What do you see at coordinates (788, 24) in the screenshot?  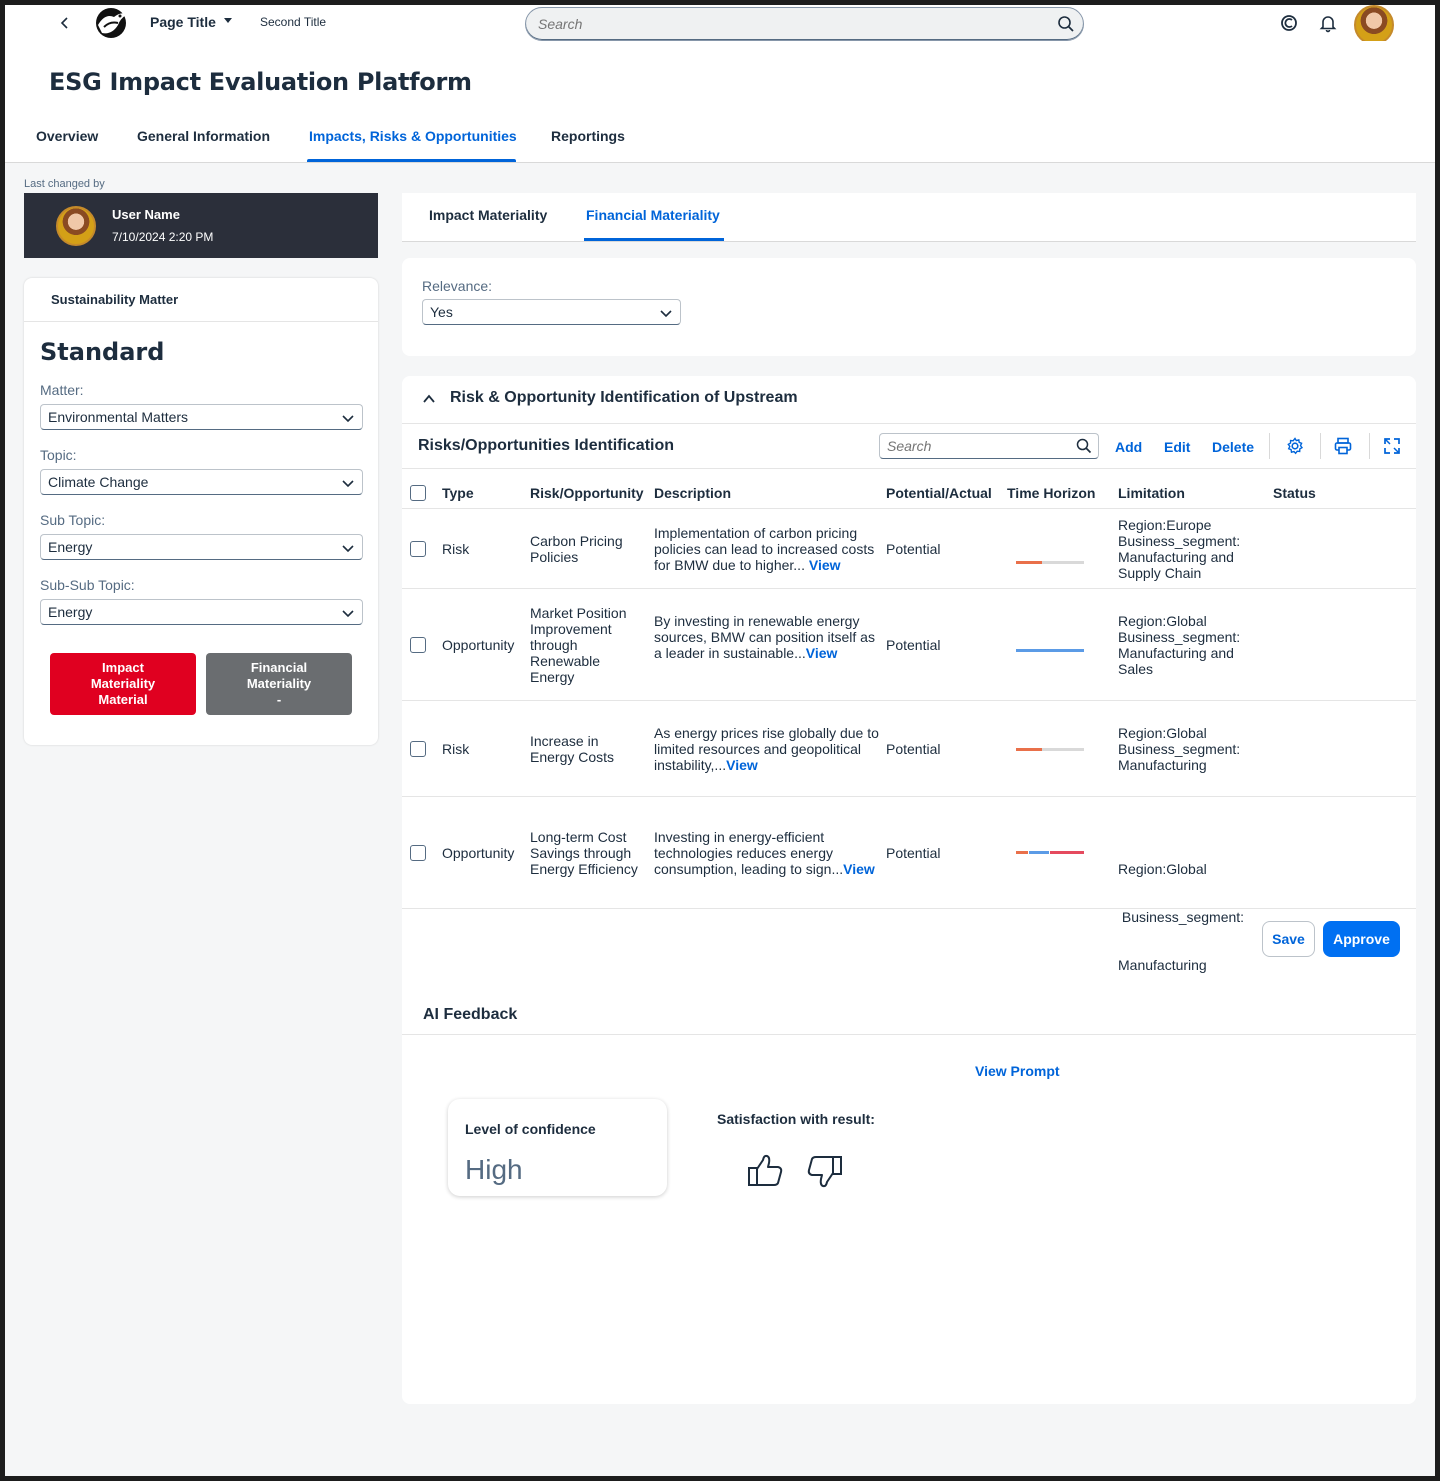 I see `shell-search-input` at bounding box center [788, 24].